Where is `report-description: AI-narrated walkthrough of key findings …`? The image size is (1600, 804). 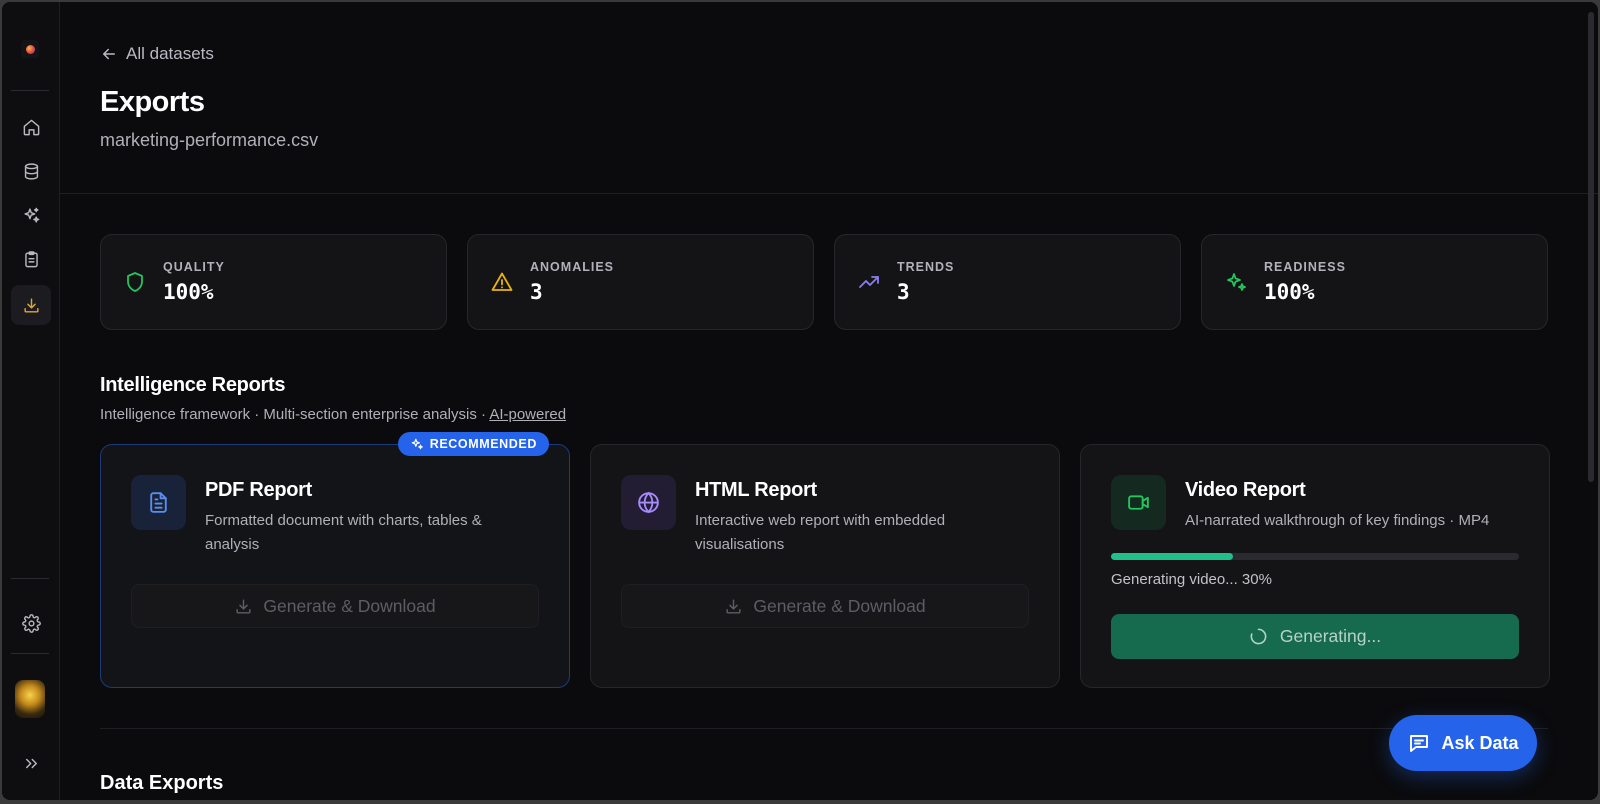
report-description: AI-narrated walkthrough of key findings … is located at coordinates (1337, 520).